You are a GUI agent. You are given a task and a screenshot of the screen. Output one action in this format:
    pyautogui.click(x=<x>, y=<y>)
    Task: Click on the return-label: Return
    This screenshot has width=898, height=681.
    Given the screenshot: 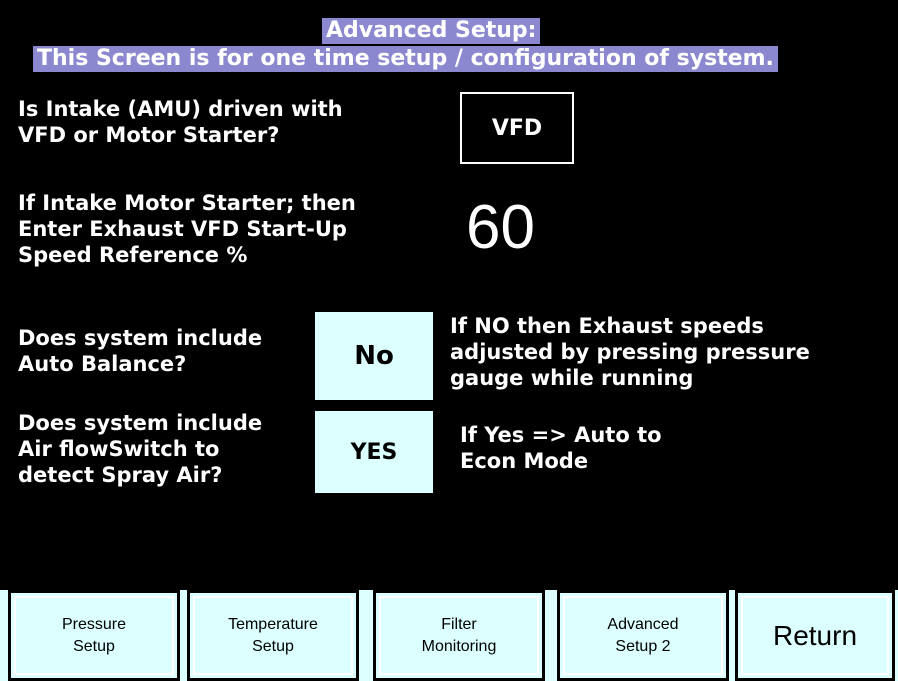 What is the action you would take?
    pyautogui.click(x=815, y=635)
    